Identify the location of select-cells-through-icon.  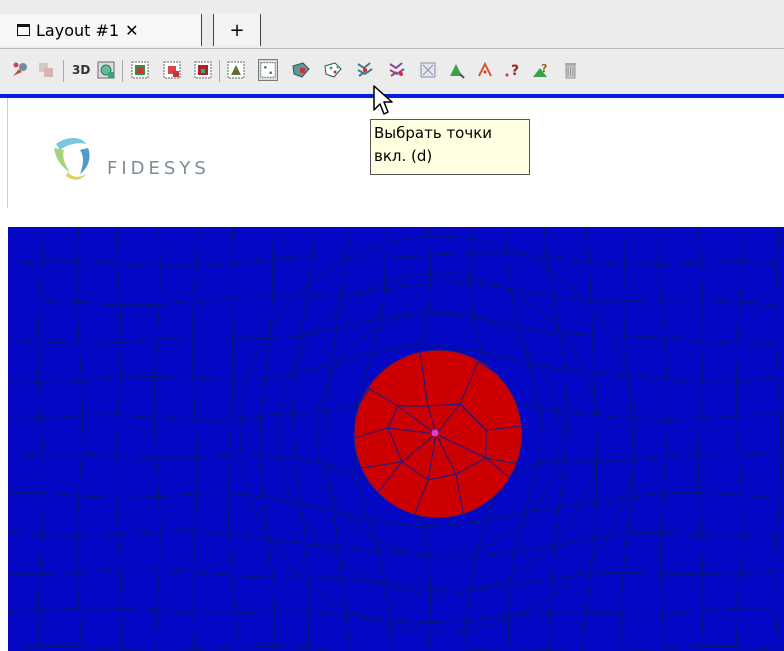
(172, 70).